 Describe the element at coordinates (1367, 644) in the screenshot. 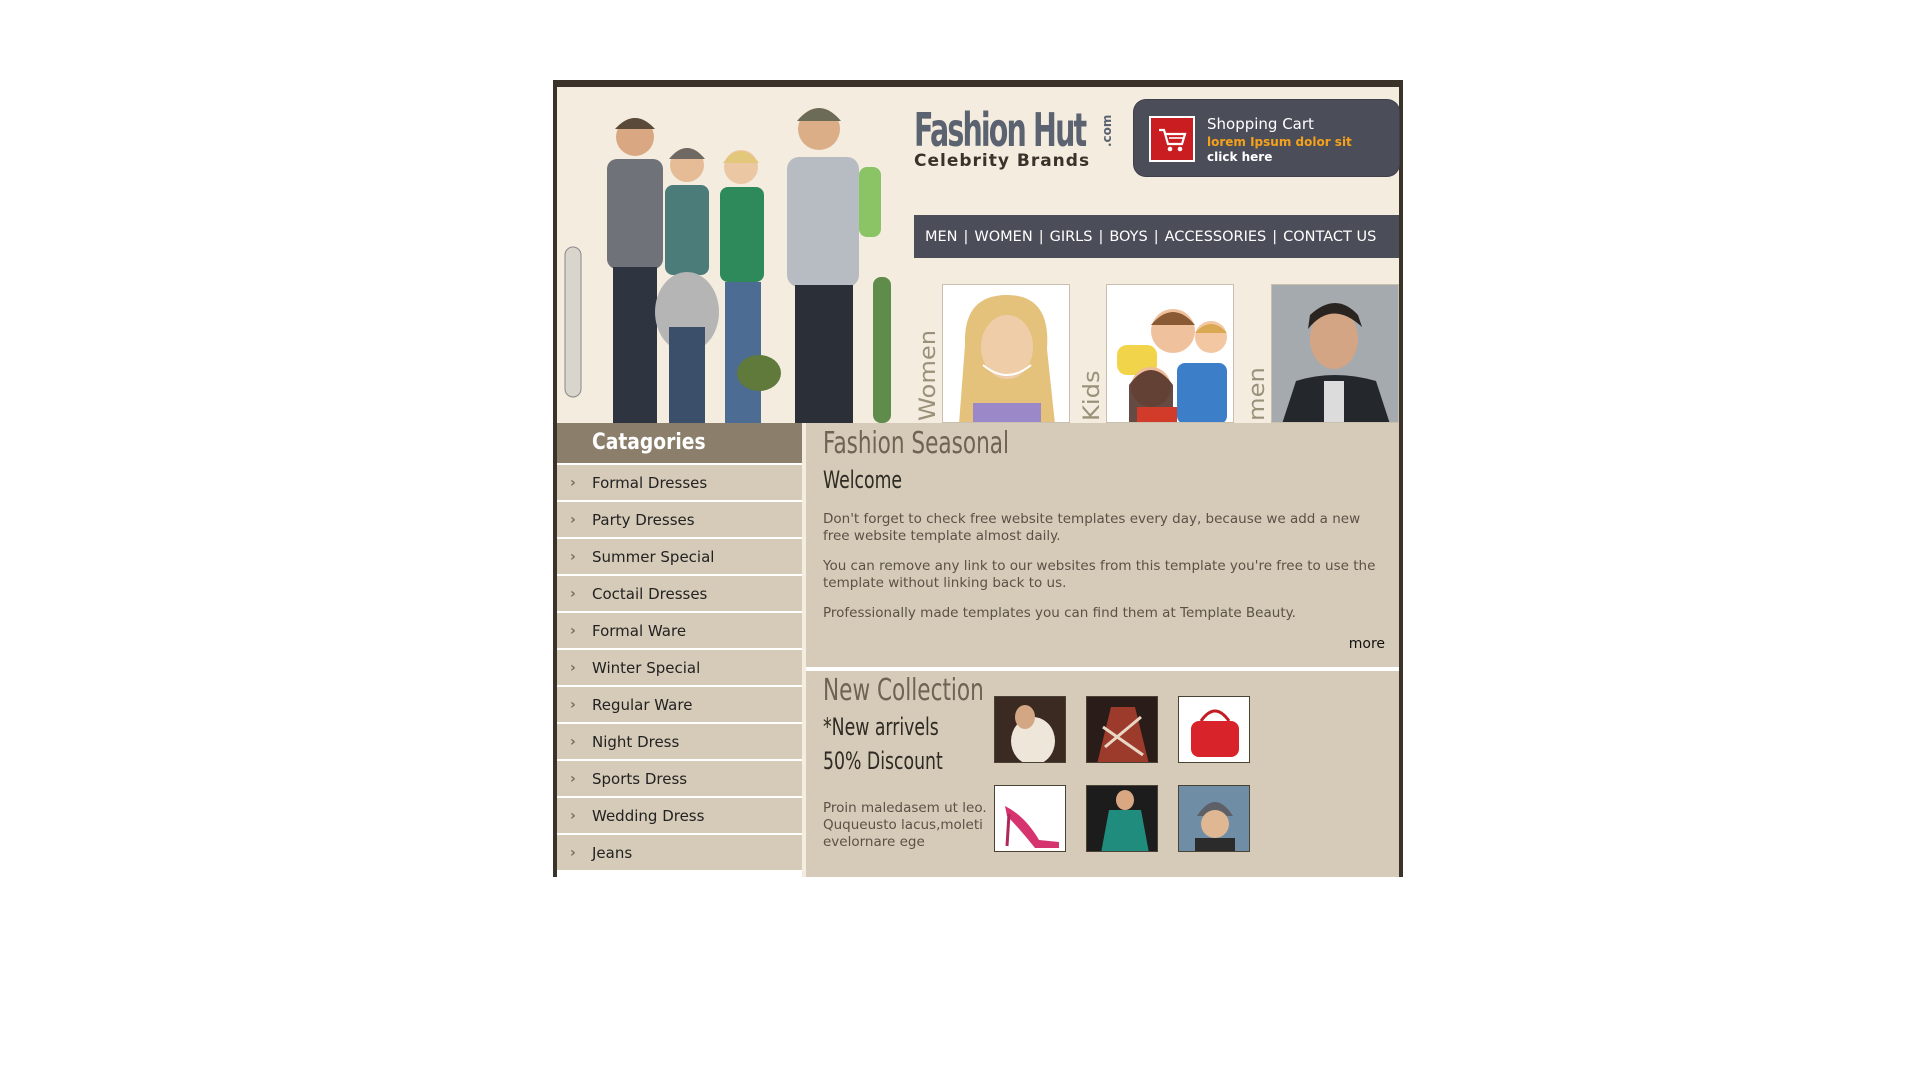

I see `more-link: more` at that location.